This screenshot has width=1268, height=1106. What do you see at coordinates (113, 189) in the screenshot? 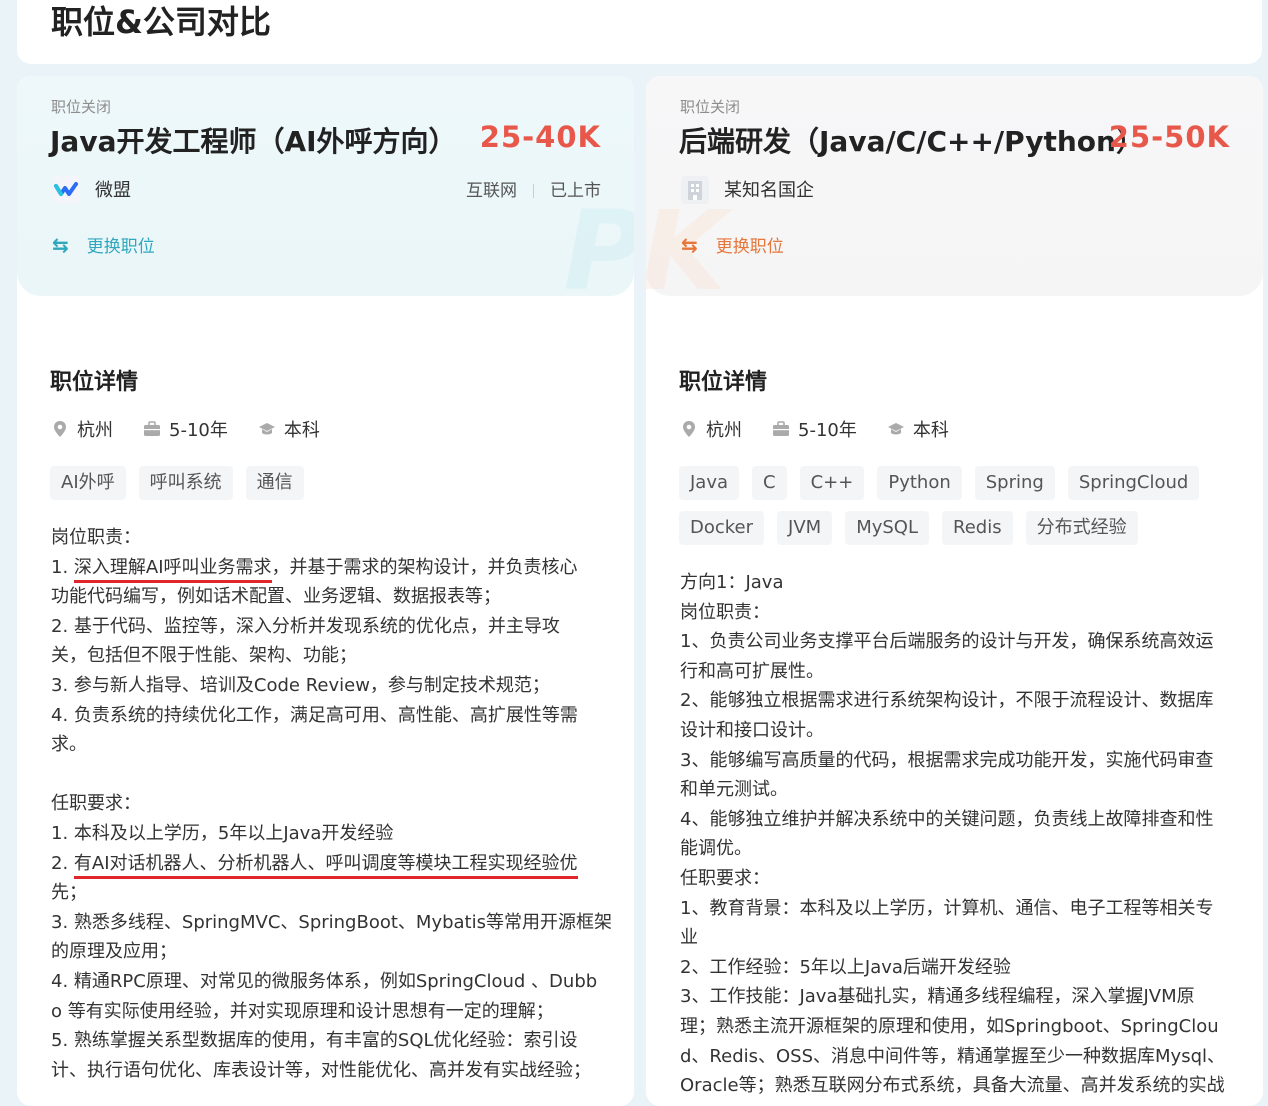
I see `company-name: 微盟` at bounding box center [113, 189].